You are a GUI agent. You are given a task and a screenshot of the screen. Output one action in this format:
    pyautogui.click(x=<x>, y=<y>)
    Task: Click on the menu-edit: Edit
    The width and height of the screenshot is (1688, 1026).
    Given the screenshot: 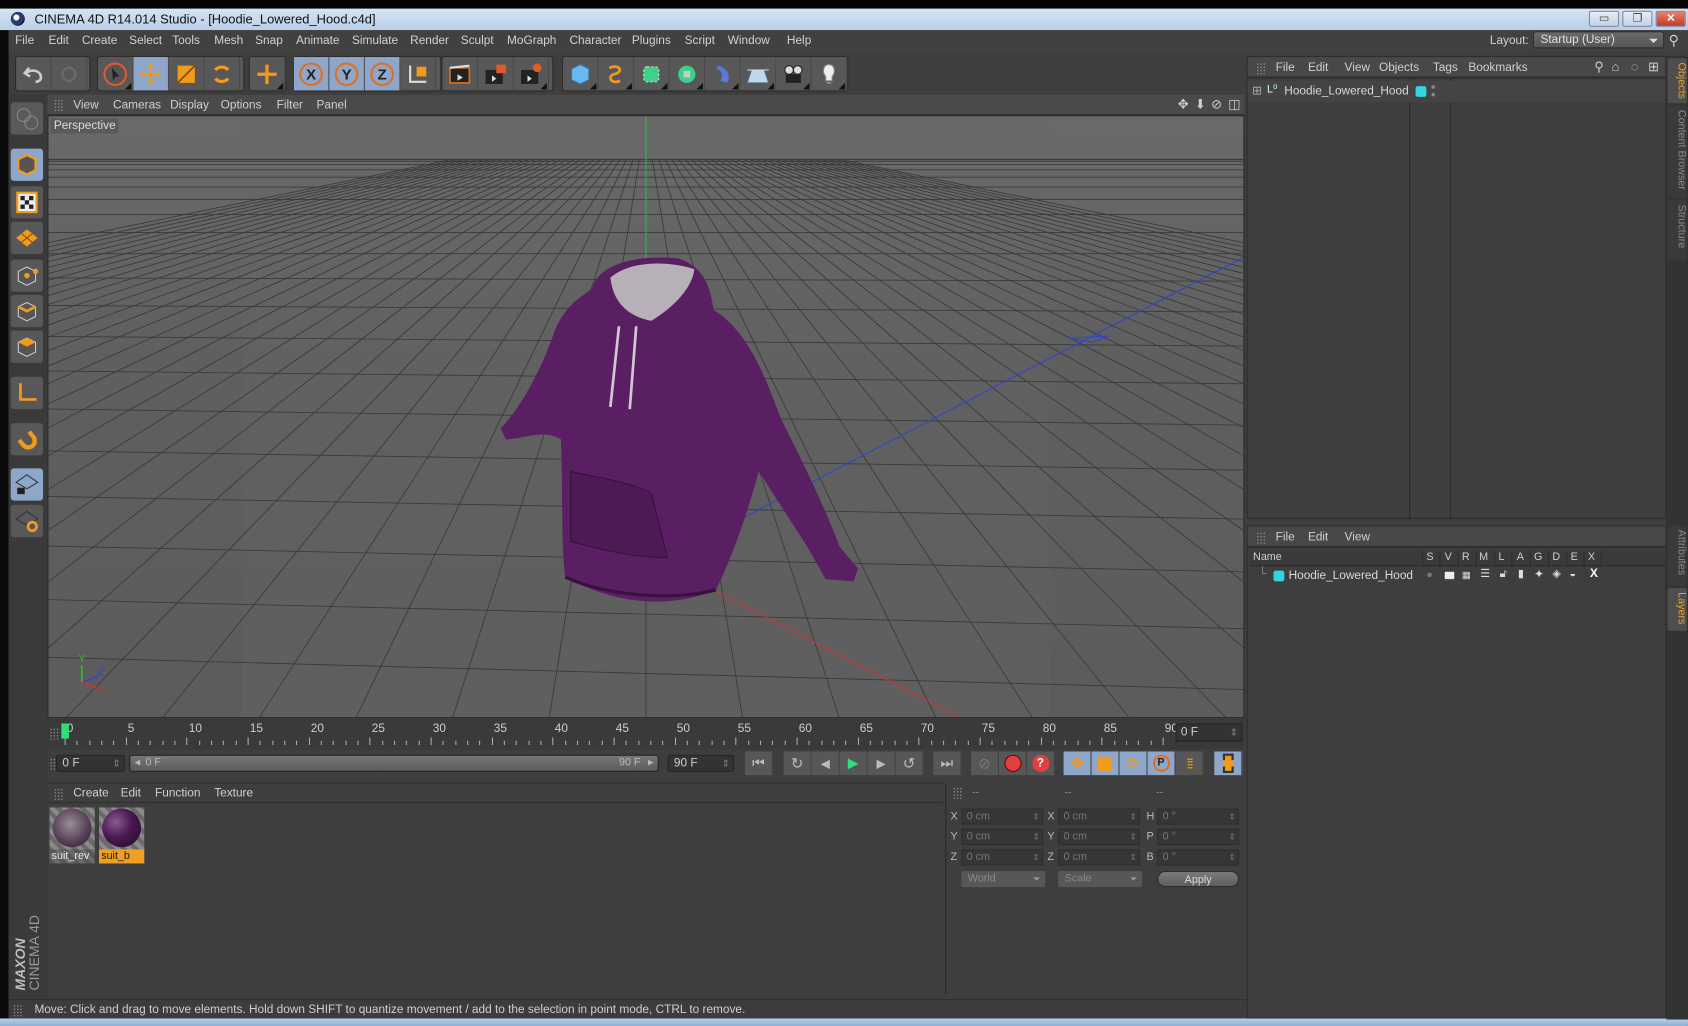 What is the action you would take?
    pyautogui.click(x=58, y=40)
    